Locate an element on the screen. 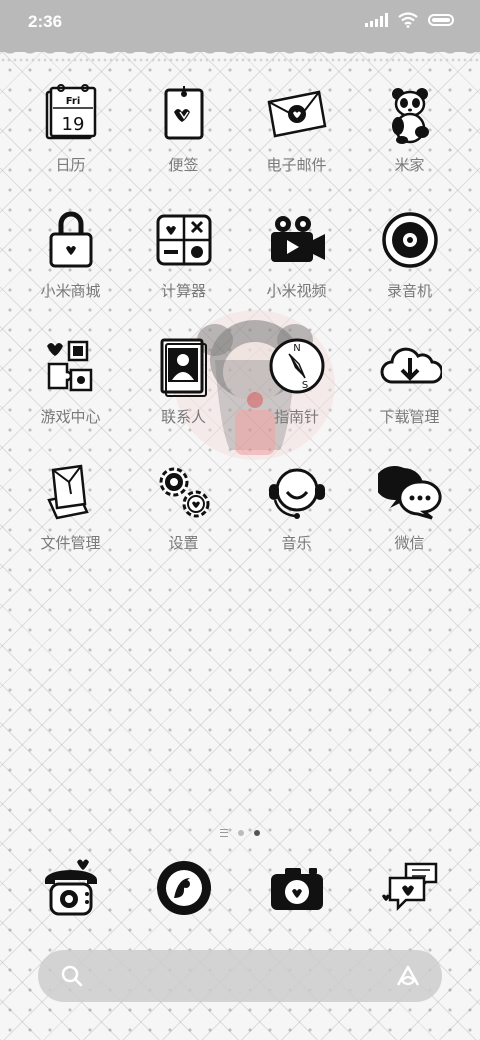 This screenshot has width=480, height=1040. app-label: 游戏中心 is located at coordinates (70, 417).